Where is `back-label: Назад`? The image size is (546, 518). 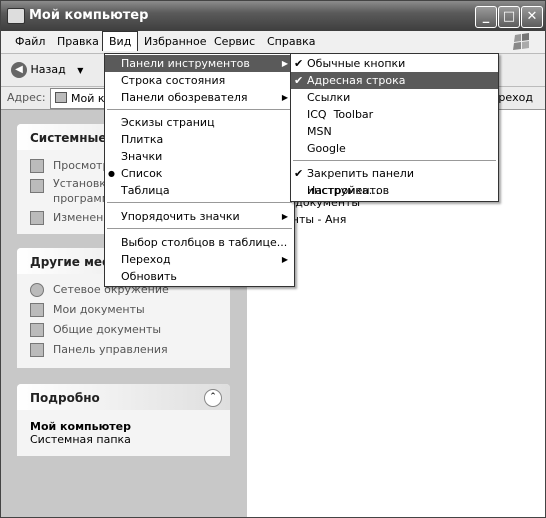 back-label: Назад is located at coordinates (48, 69).